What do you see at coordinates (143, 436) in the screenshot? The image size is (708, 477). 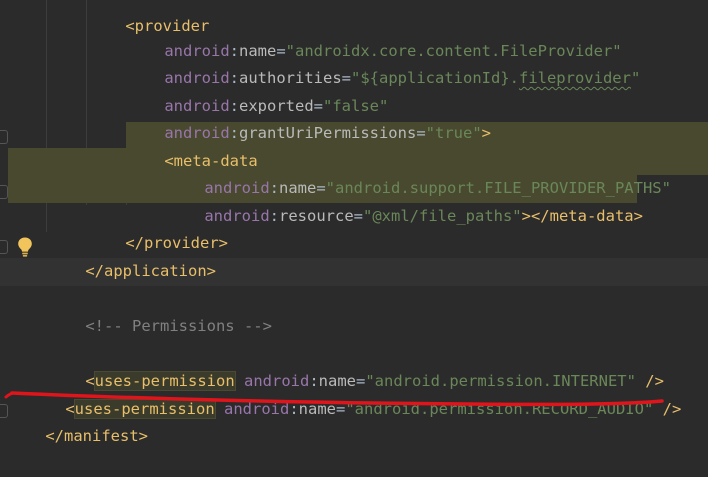 I see `tag-bracket: >` at bounding box center [143, 436].